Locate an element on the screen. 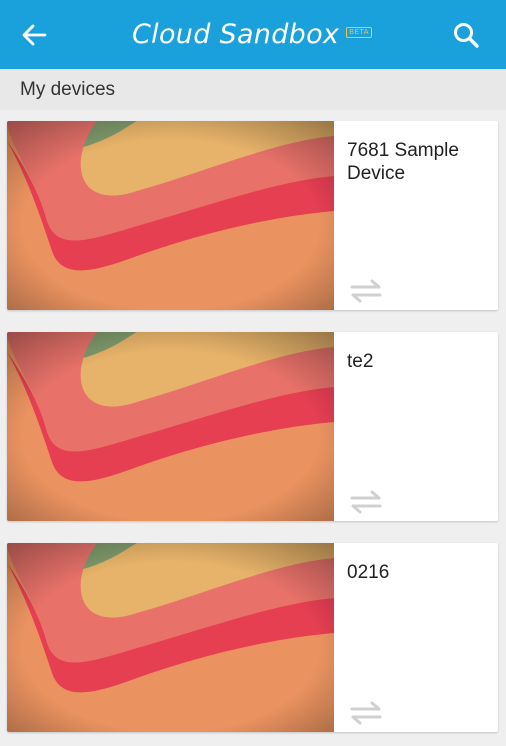  app-title: Cloud Sandbox is located at coordinates (236, 34).